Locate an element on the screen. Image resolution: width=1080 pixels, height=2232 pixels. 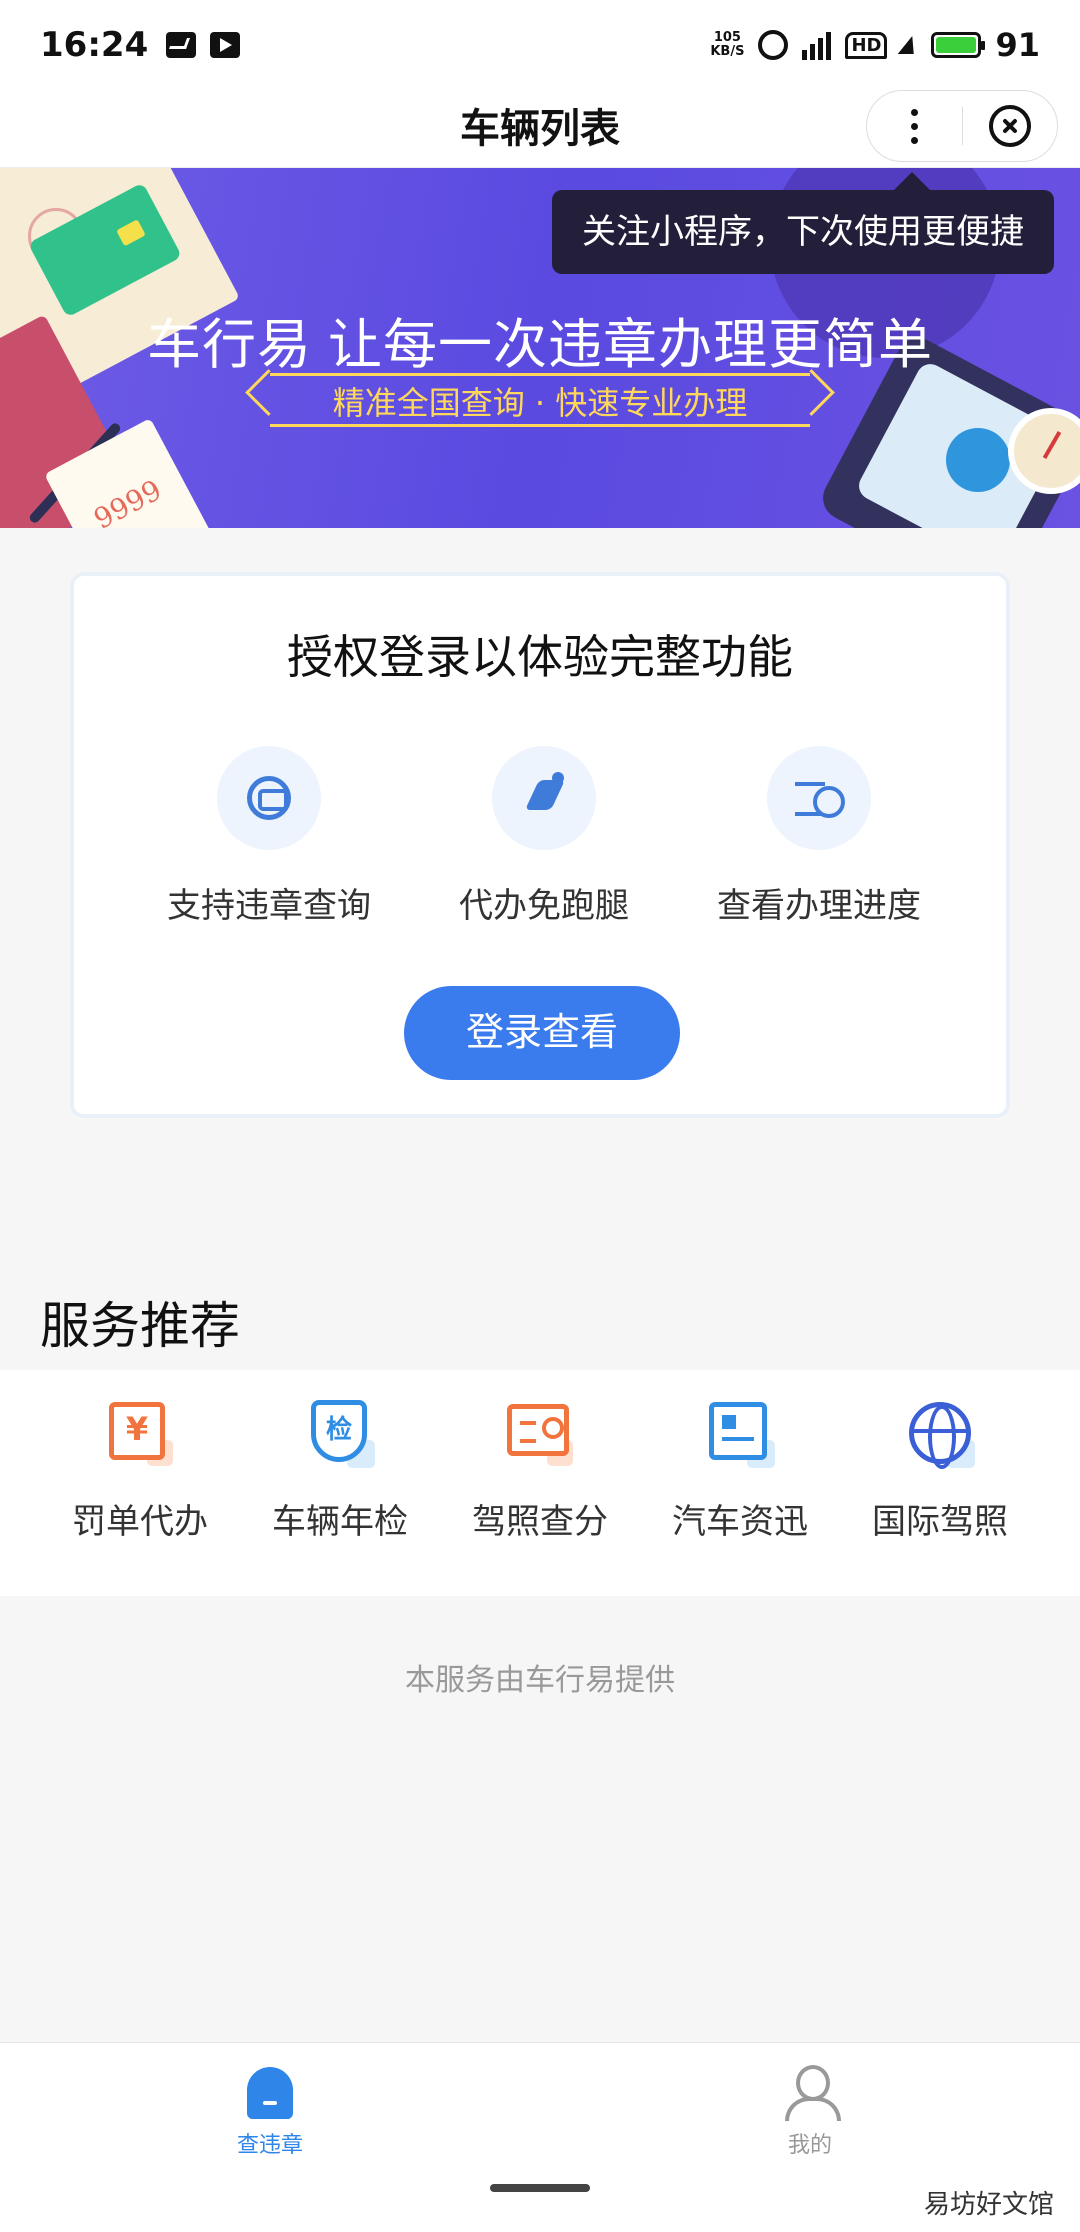
service-label: 驾照查分 is located at coordinates (540, 1522).